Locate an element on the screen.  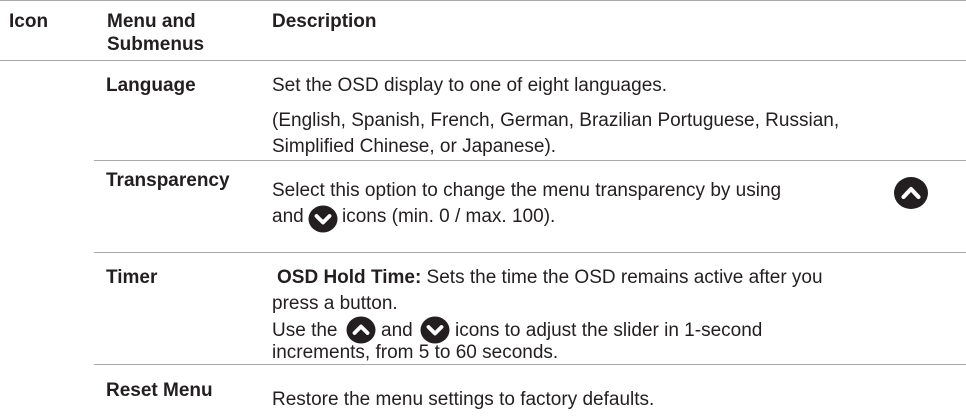
menu-item-timer: Timer is located at coordinates (132, 277).